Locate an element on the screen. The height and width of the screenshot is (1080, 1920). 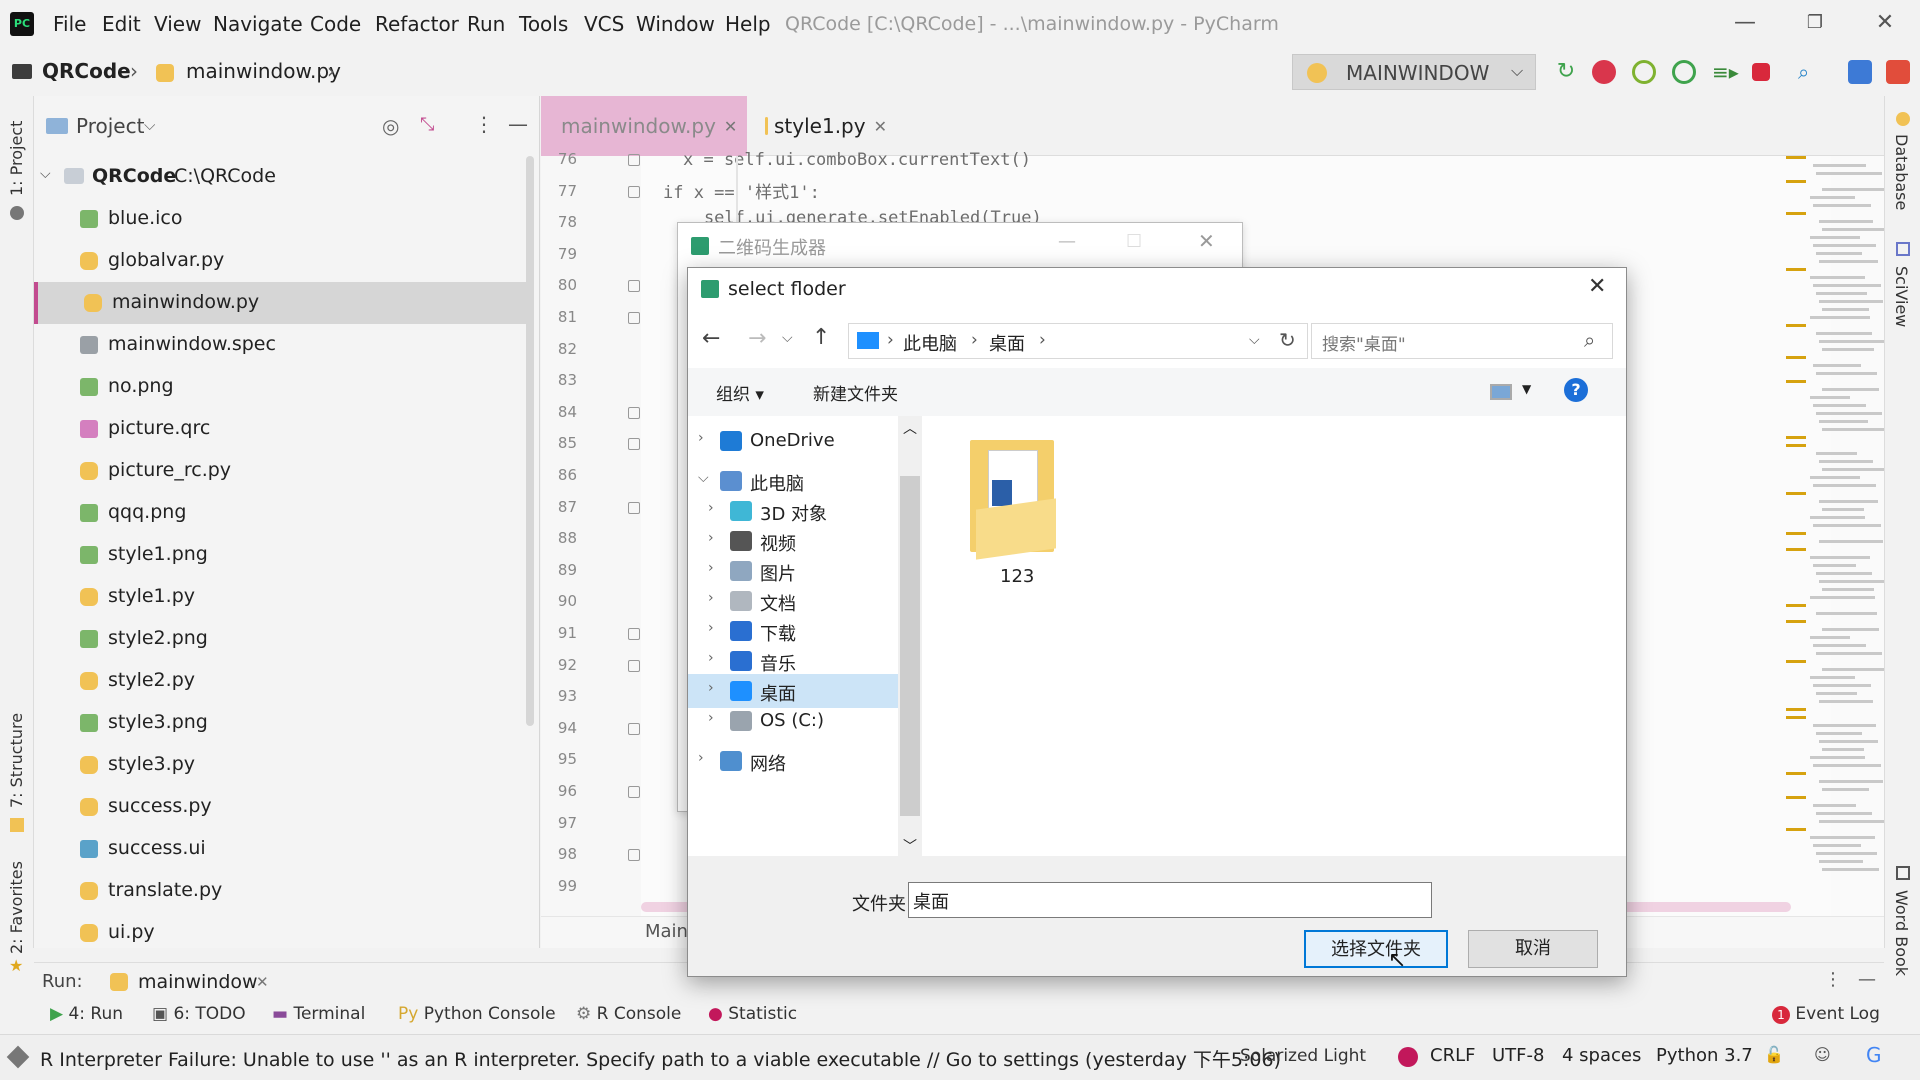
breadcrumb-file: mainwindow.py is located at coordinates (263, 71).